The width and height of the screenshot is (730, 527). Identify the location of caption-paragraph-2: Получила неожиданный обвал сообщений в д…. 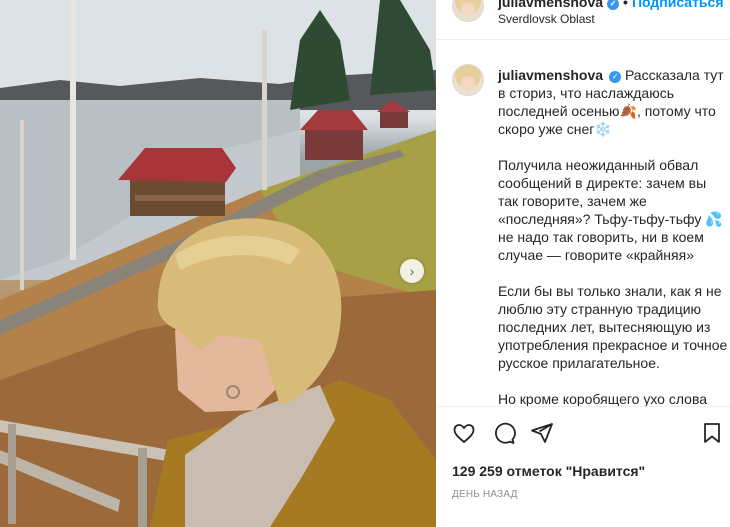
(610, 210).